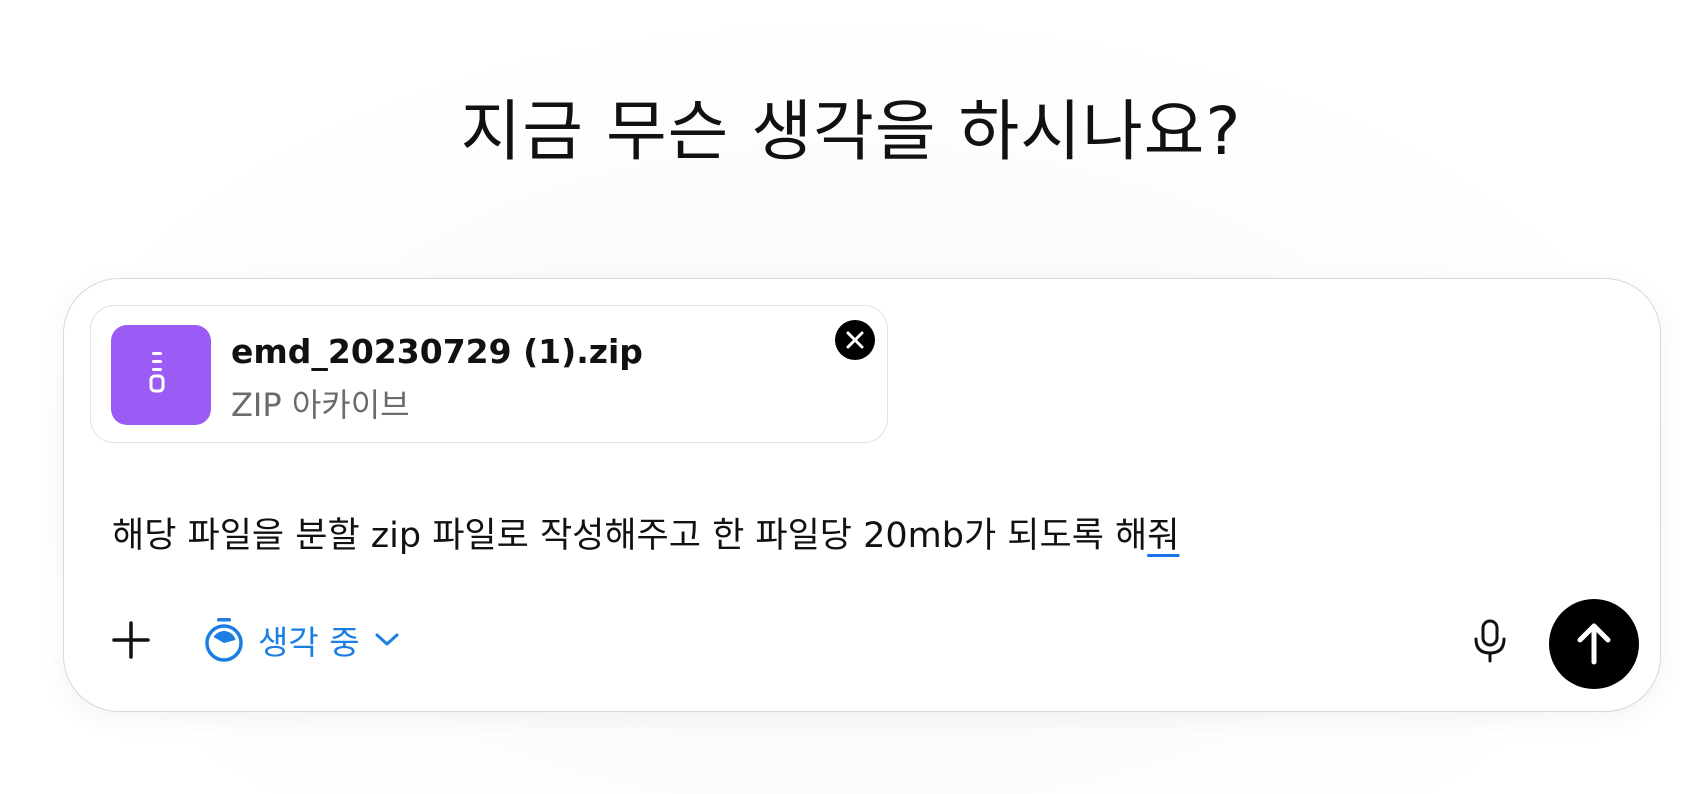  I want to click on microphone-icon, so click(1490, 641).